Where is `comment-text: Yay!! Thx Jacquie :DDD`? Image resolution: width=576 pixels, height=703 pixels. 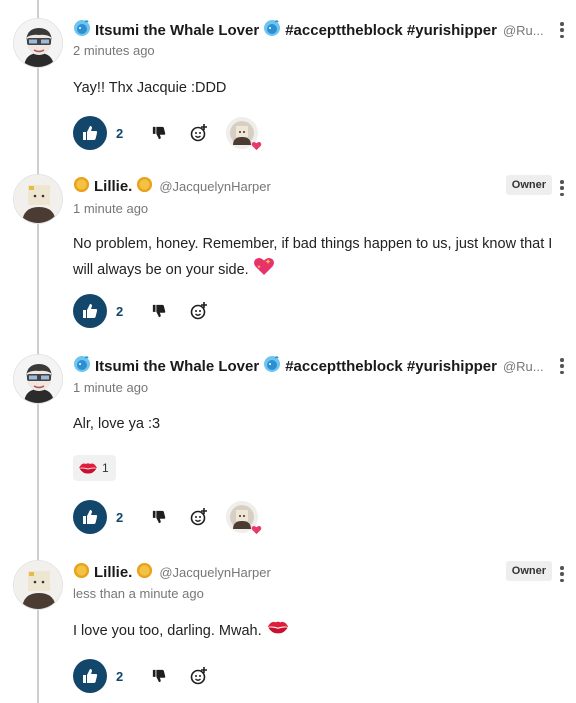
comment-text: Yay!! Thx Jacquie :DDD is located at coordinates (150, 88).